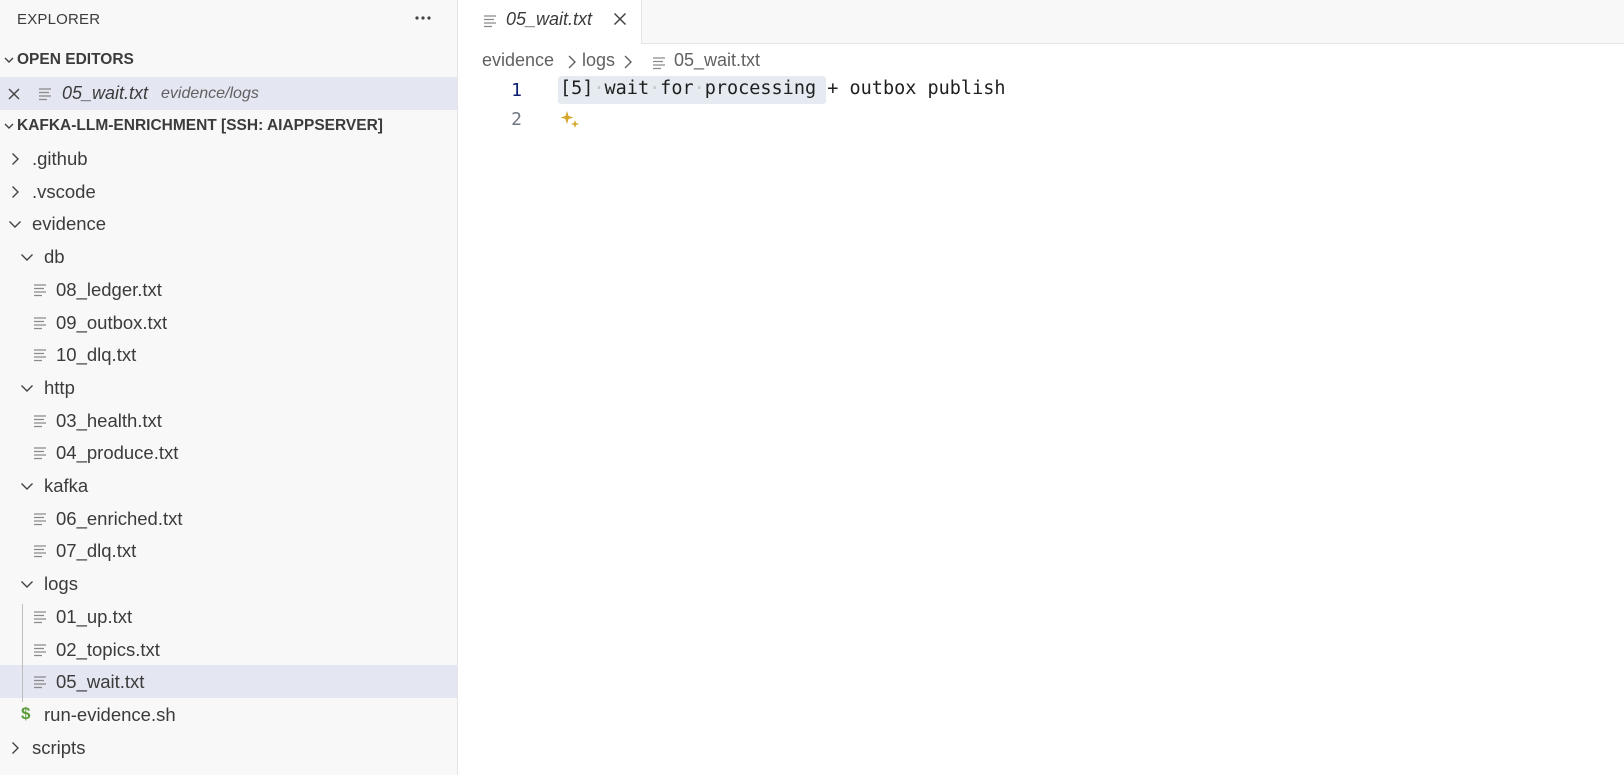  What do you see at coordinates (59, 19) in the screenshot?
I see `explorer-title: EXPLORER` at bounding box center [59, 19].